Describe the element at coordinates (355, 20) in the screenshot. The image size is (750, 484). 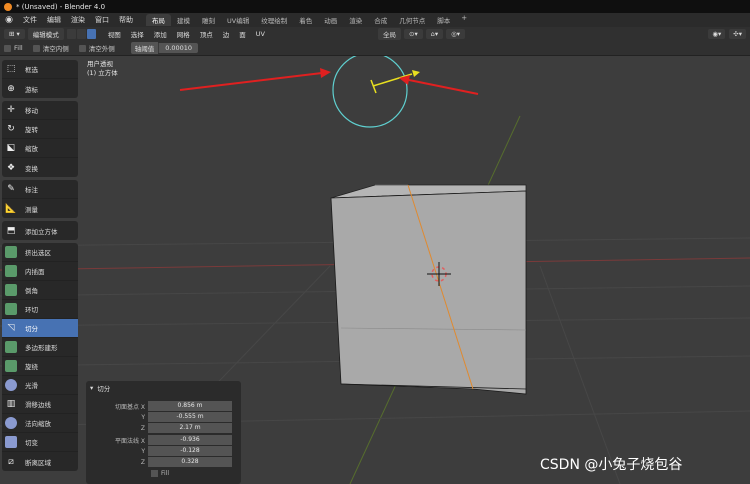
I see `tab-rendering: 渲染` at that location.